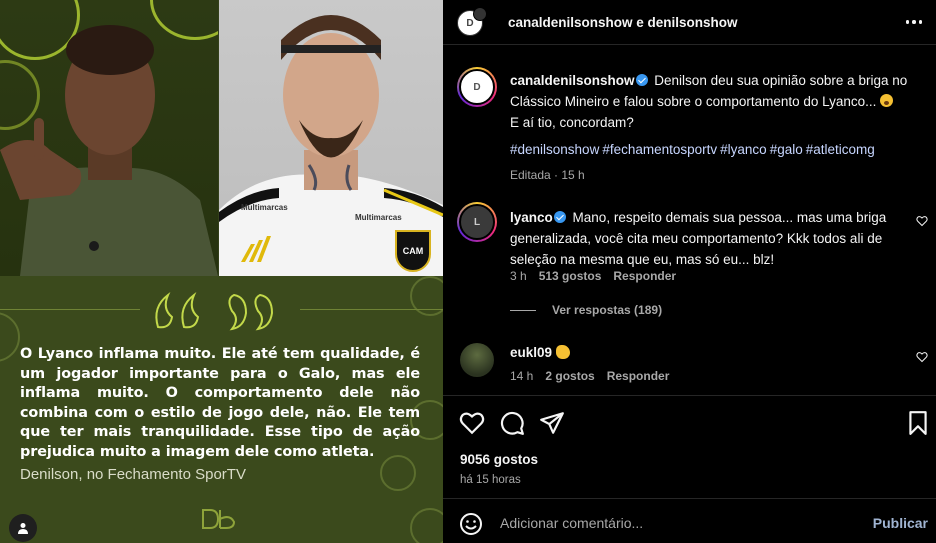 Image resolution: width=936 pixels, height=543 pixels. I want to click on shirt-sponsor-right: Multimarcas, so click(378, 217).